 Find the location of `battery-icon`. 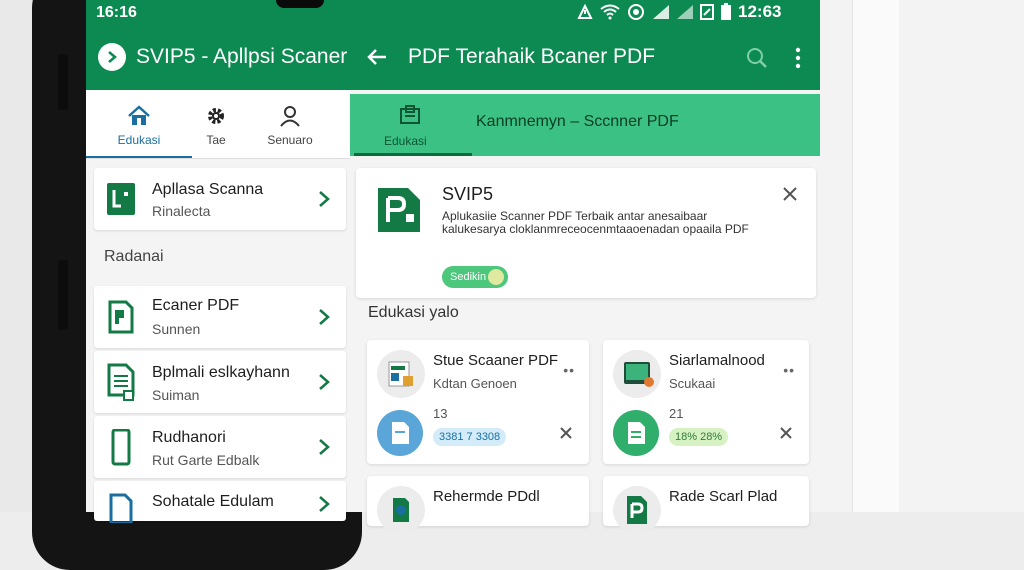

battery-icon is located at coordinates (726, 11).